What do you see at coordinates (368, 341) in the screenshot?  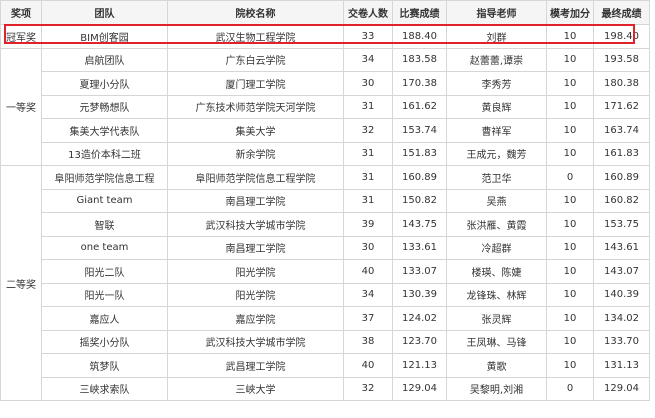 I see `count-cell: 38` at bounding box center [368, 341].